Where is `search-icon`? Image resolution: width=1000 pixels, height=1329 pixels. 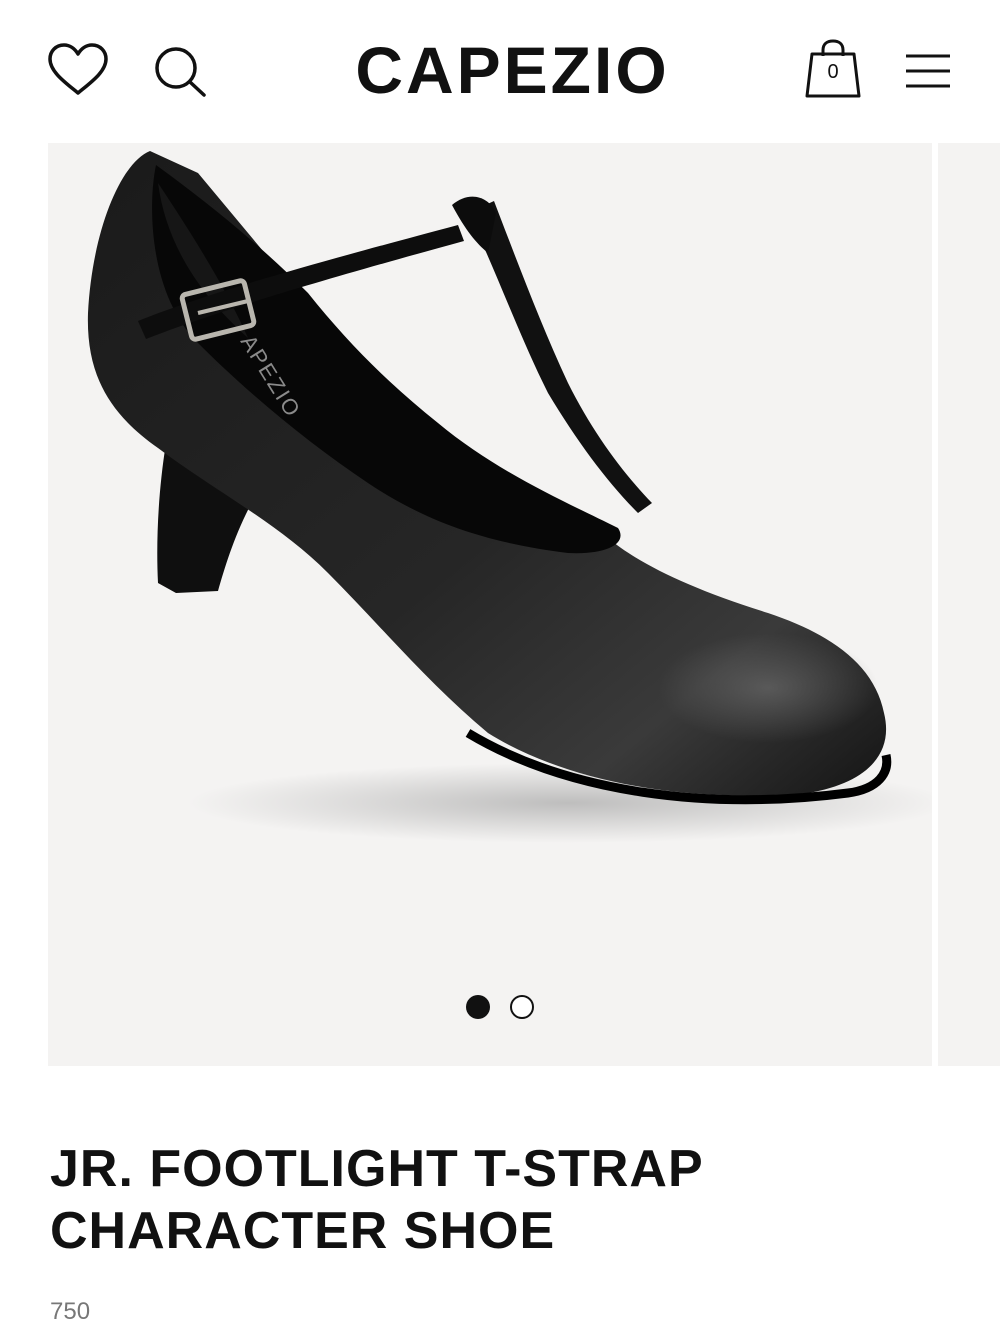
search-icon is located at coordinates (180, 71).